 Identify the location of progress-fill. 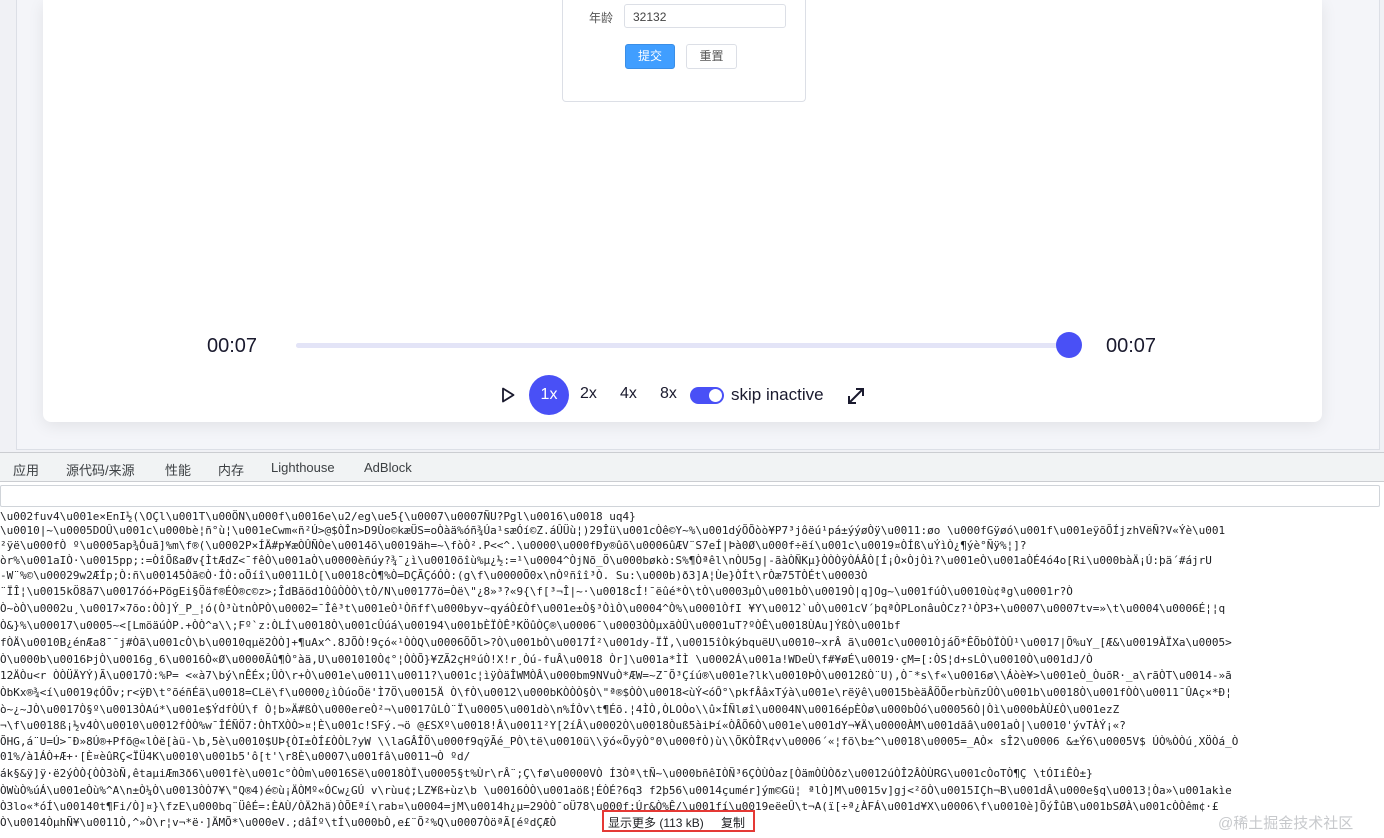
(683, 345).